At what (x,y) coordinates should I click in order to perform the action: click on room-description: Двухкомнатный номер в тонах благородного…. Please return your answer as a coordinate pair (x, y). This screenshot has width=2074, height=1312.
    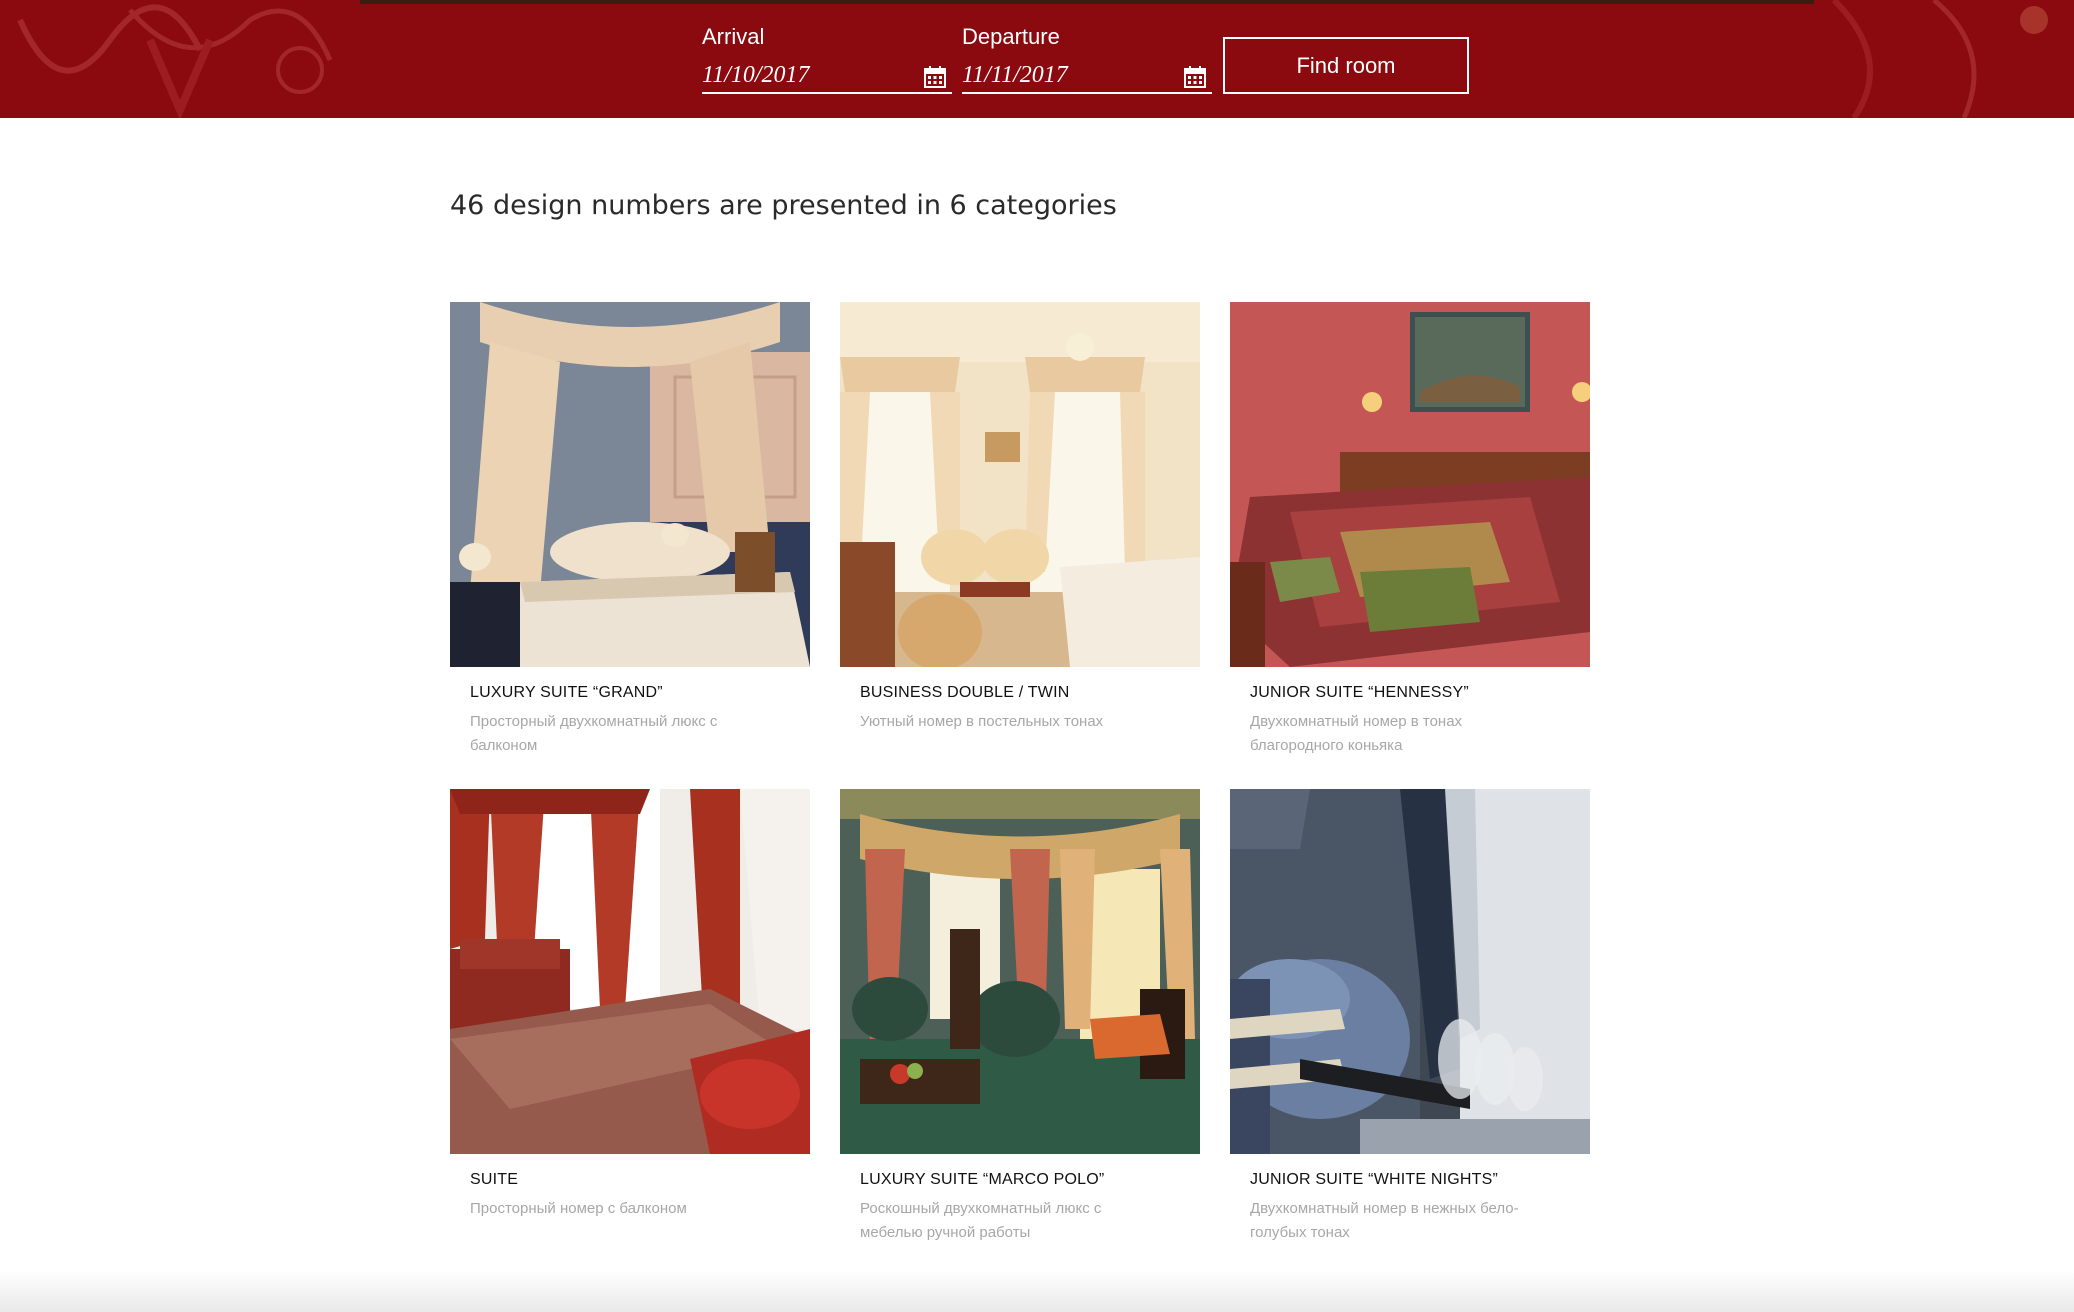
    Looking at the image, I should click on (1356, 733).